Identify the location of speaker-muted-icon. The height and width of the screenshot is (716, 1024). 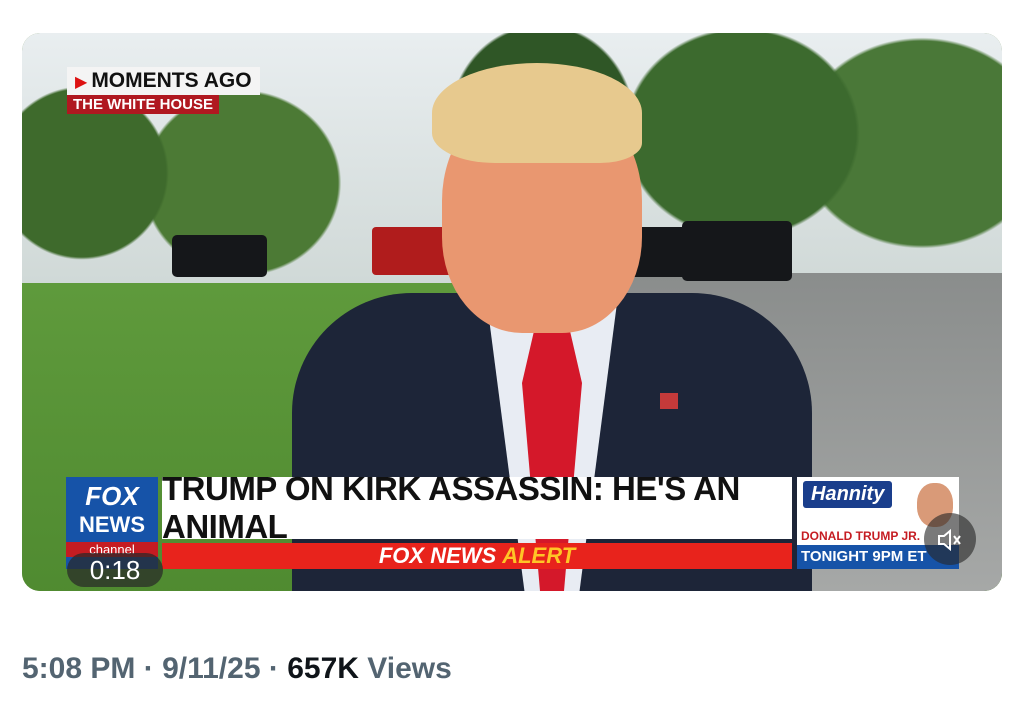
(950, 539).